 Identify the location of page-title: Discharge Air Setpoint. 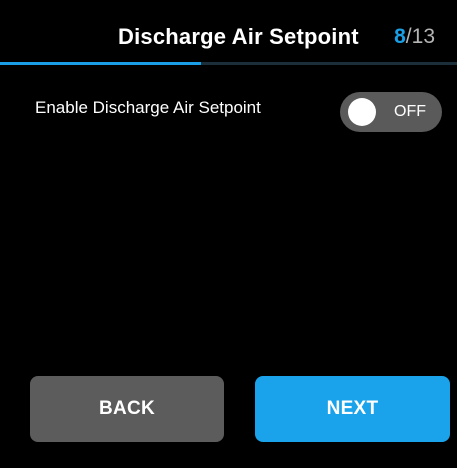
(238, 36).